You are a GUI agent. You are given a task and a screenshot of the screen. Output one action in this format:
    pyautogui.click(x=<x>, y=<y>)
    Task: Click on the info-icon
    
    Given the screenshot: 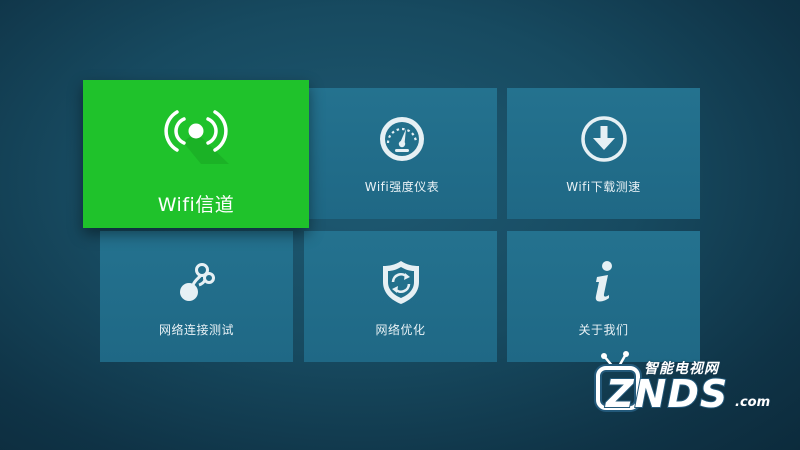 What is the action you would take?
    pyautogui.click(x=603, y=281)
    